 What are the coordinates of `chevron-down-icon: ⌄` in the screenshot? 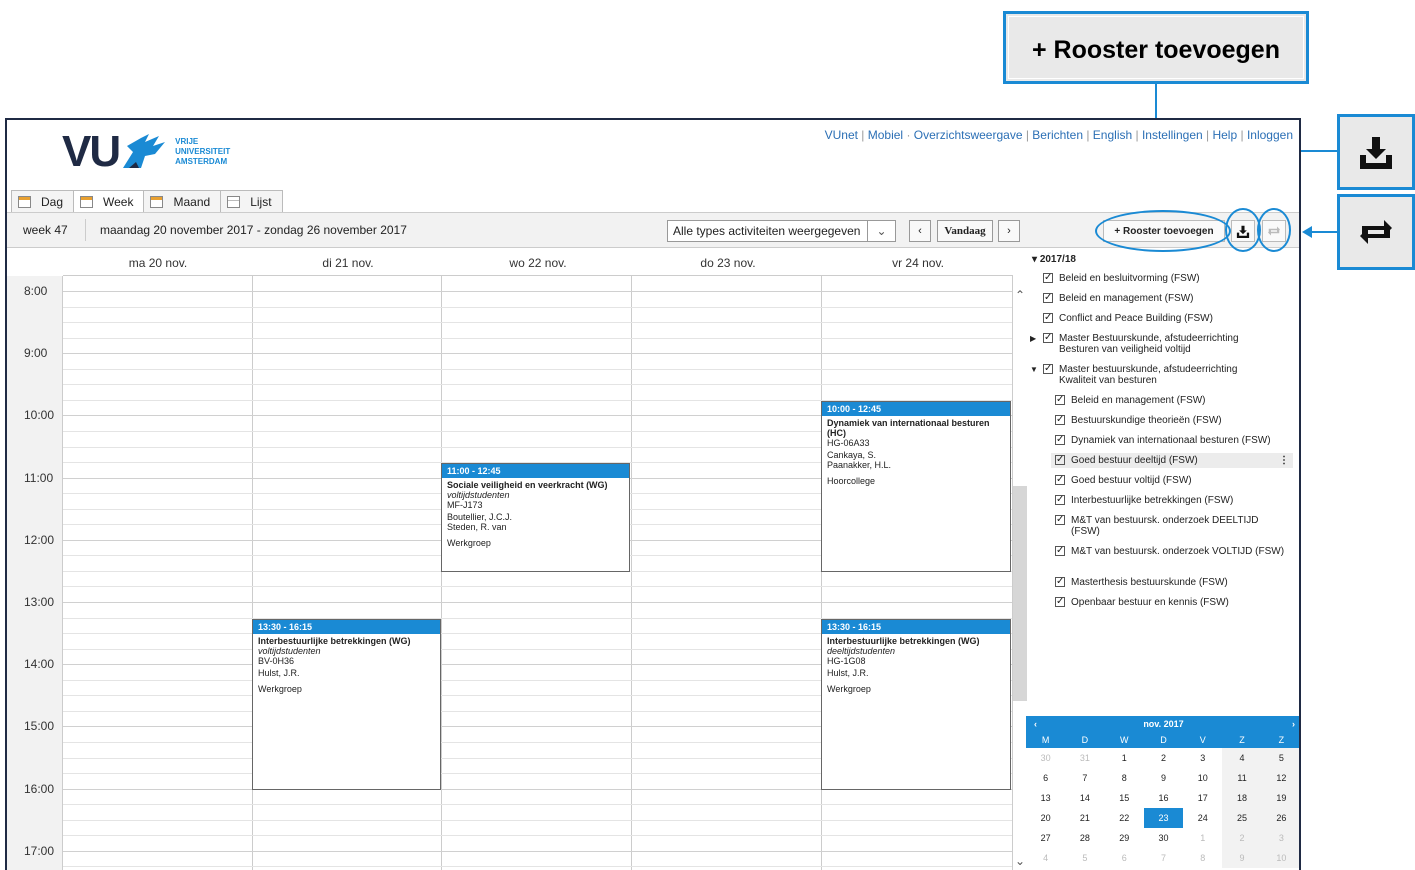 It's located at (1020, 861).